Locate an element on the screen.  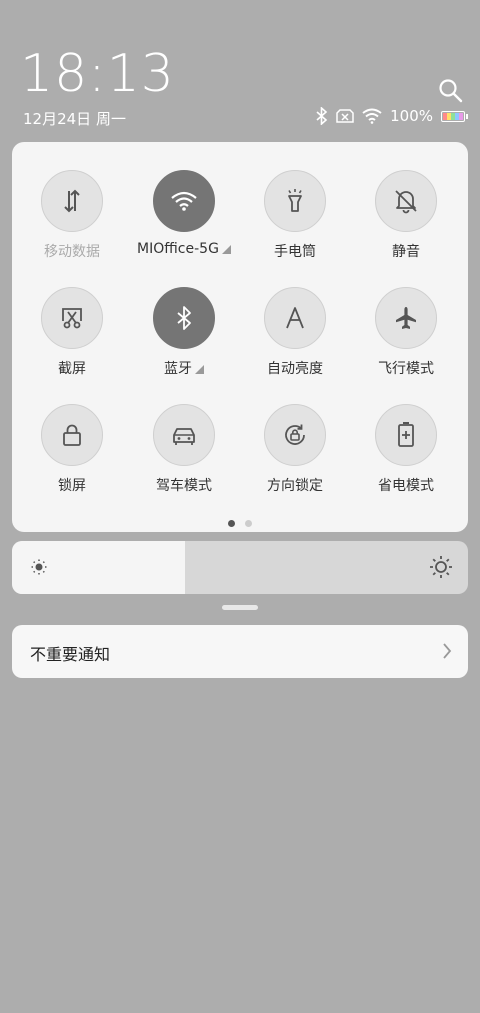
tile-auto-brightness: 自动亮度 is located at coordinates (295, 332).